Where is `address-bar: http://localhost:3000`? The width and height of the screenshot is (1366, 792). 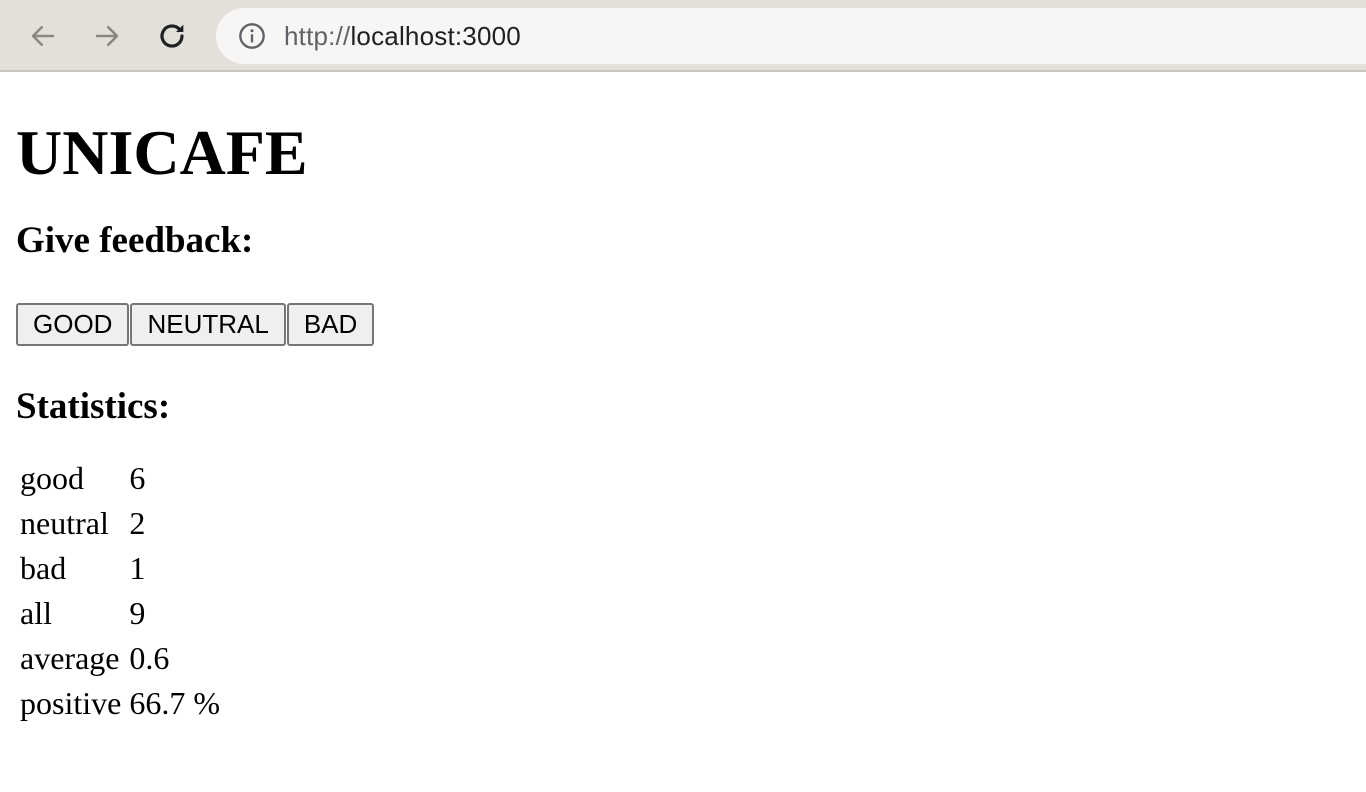
address-bar: http://localhost:3000 is located at coordinates (791, 36).